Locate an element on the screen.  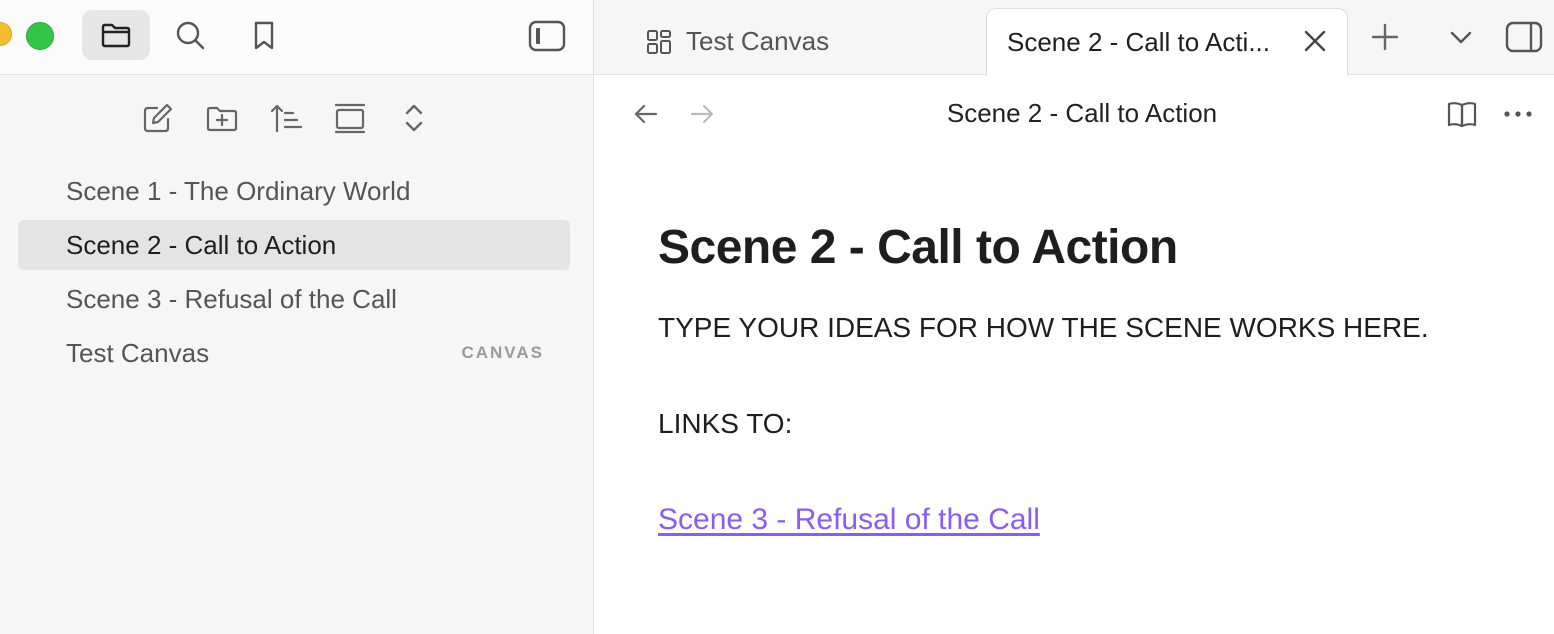
expand-collapse-button is located at coordinates (414, 118).